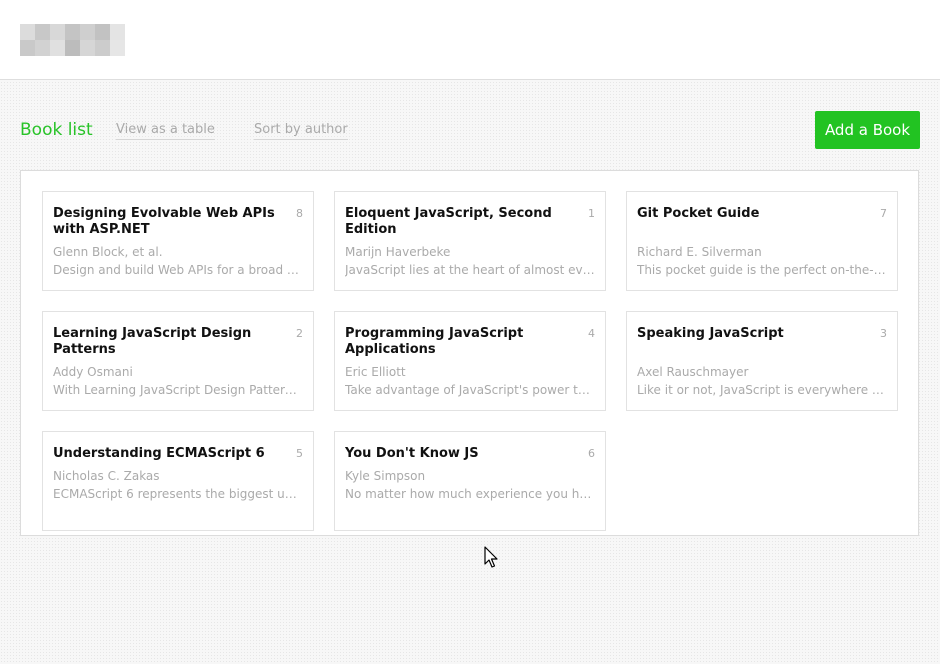 The width and height of the screenshot is (940, 664). Describe the element at coordinates (385, 476) in the screenshot. I see `book-author: Kyle Simpson` at that location.